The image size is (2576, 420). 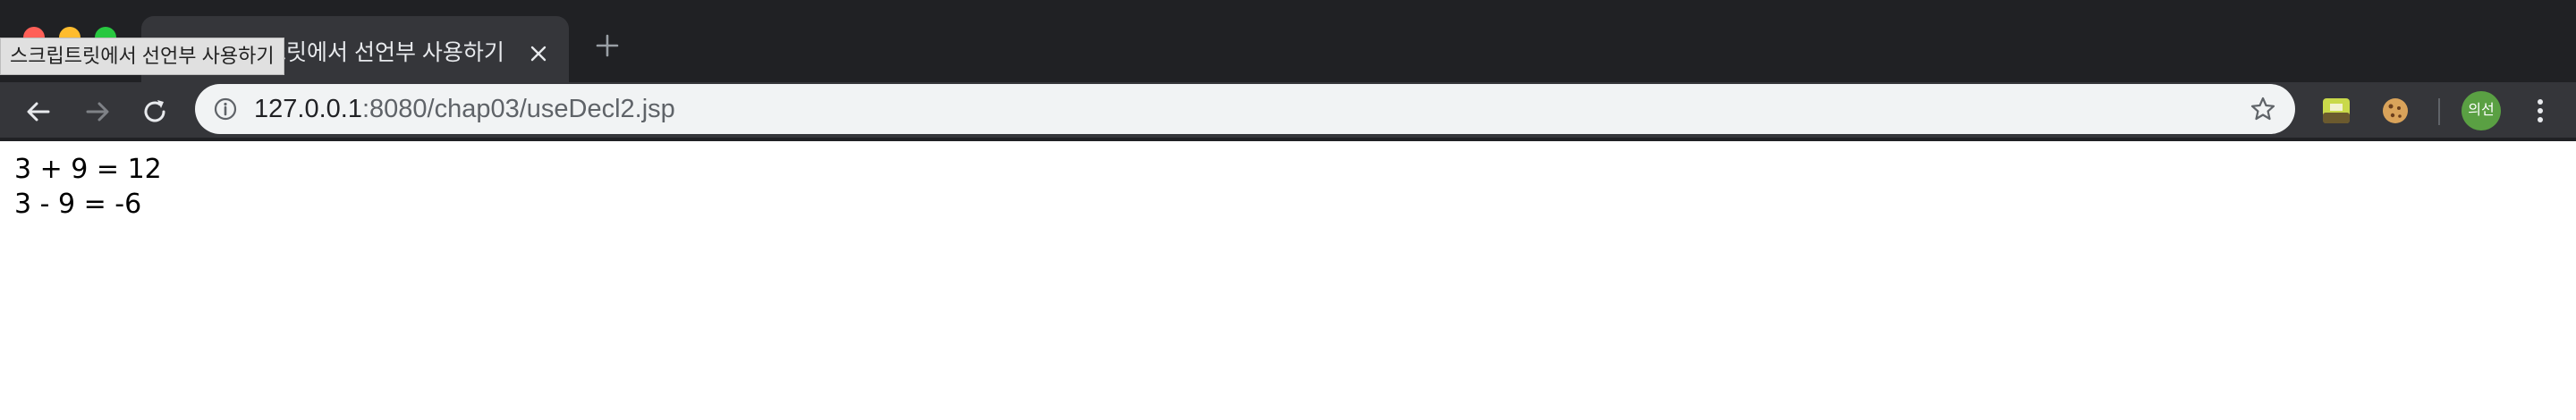 What do you see at coordinates (308, 109) in the screenshot?
I see `url-host: 127.0.0.1` at bounding box center [308, 109].